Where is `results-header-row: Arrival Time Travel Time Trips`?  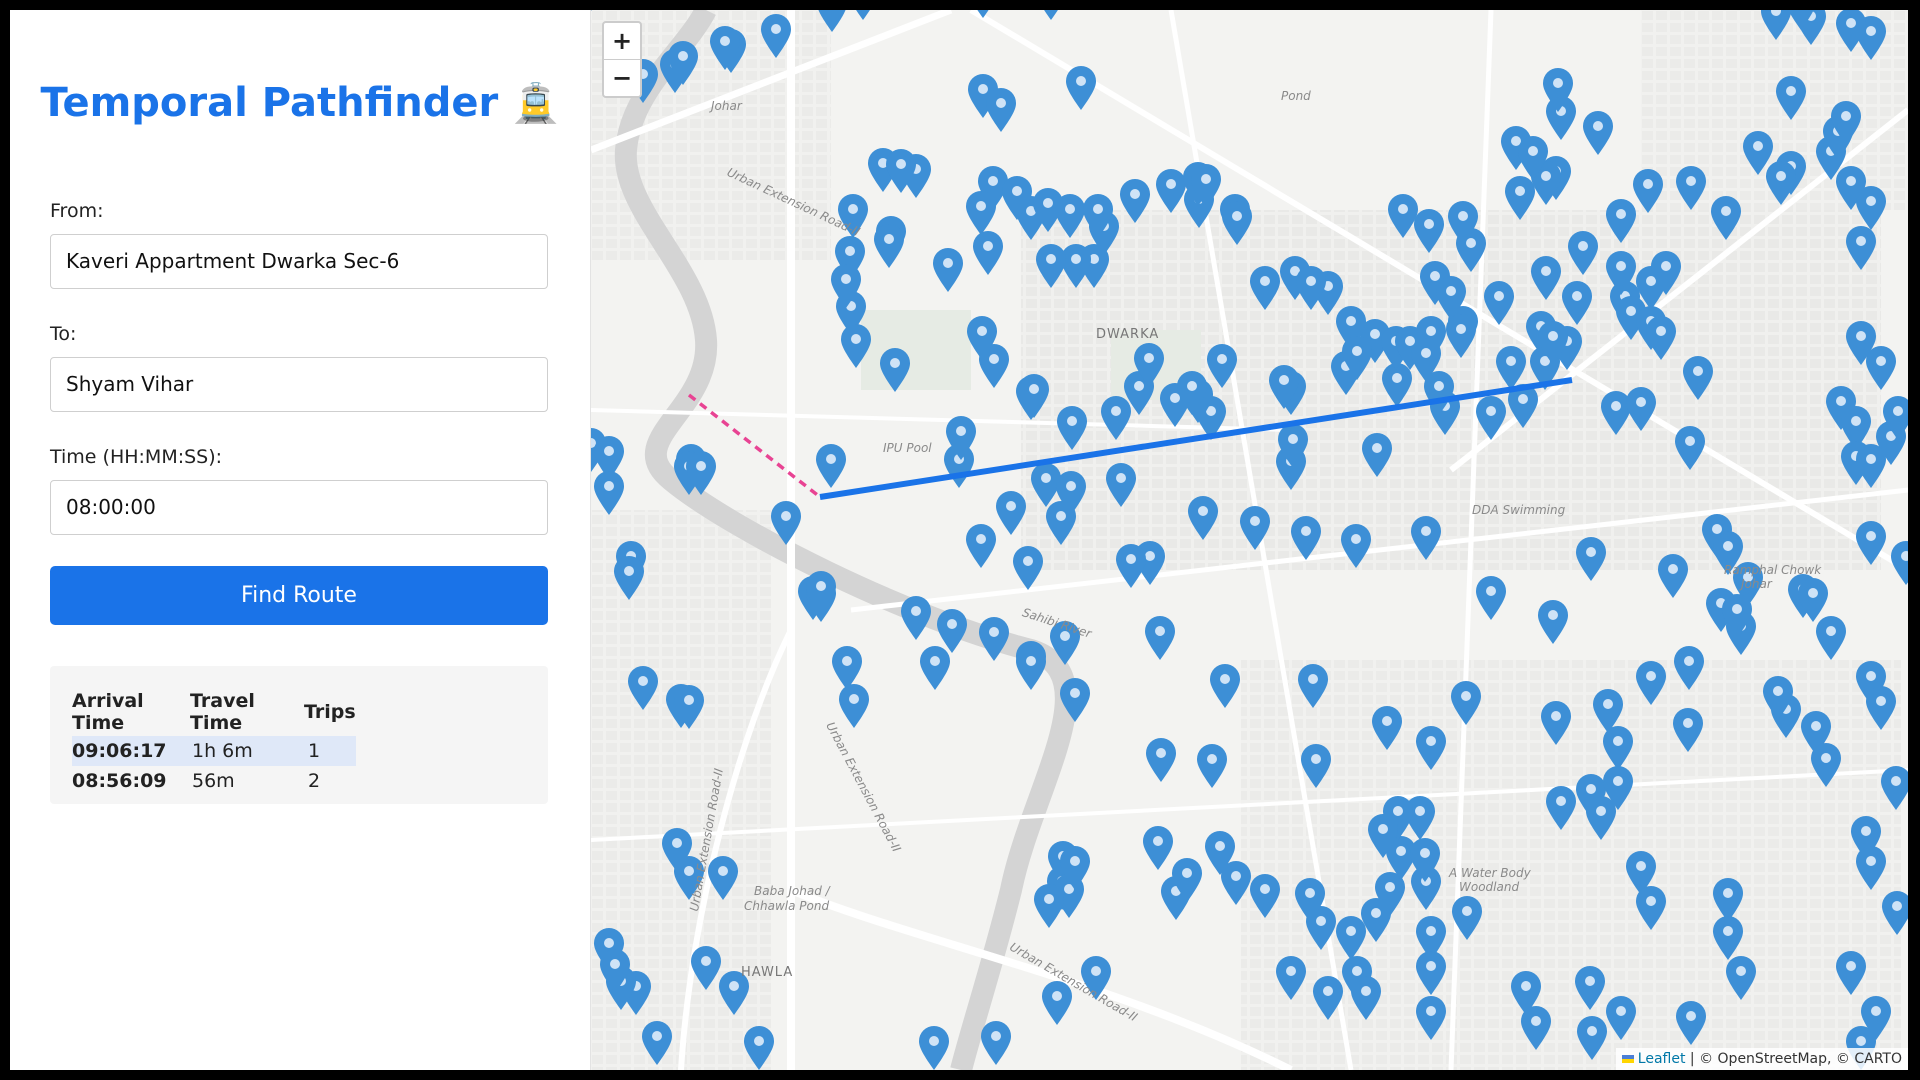 results-header-row: Arrival Time Travel Time Trips is located at coordinates (214, 712).